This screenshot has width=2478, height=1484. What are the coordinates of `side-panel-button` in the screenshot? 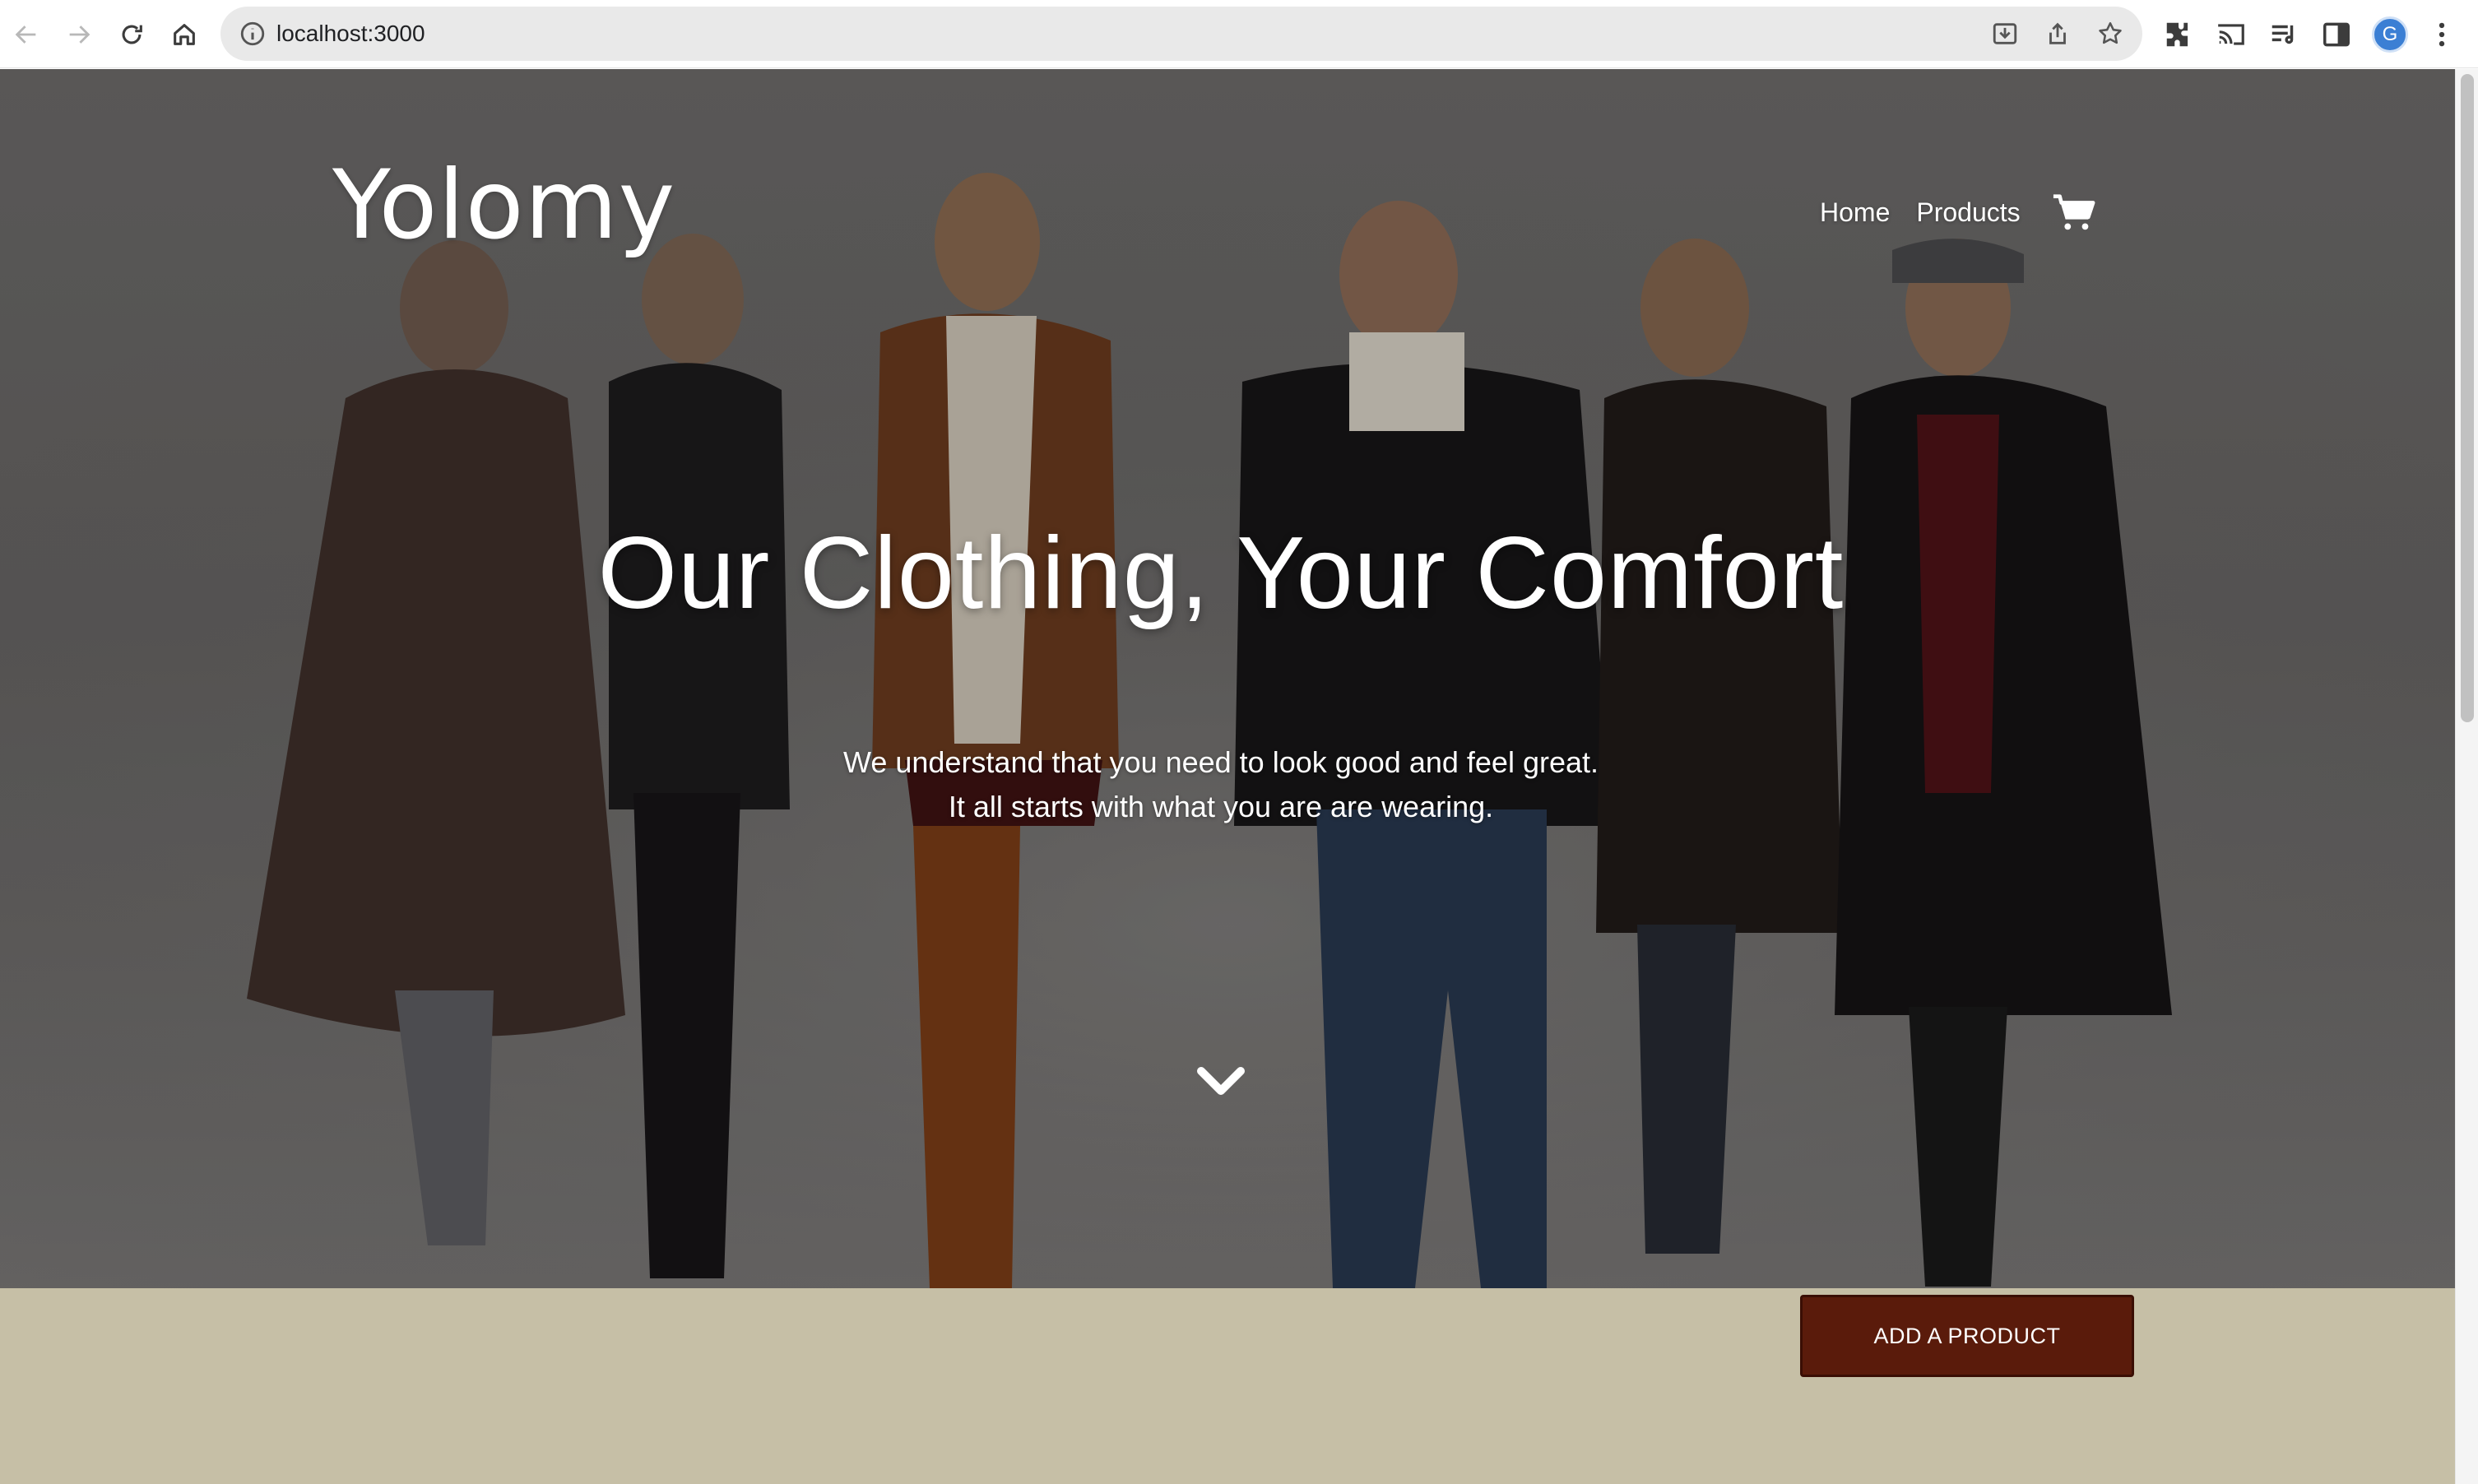 It's located at (2336, 34).